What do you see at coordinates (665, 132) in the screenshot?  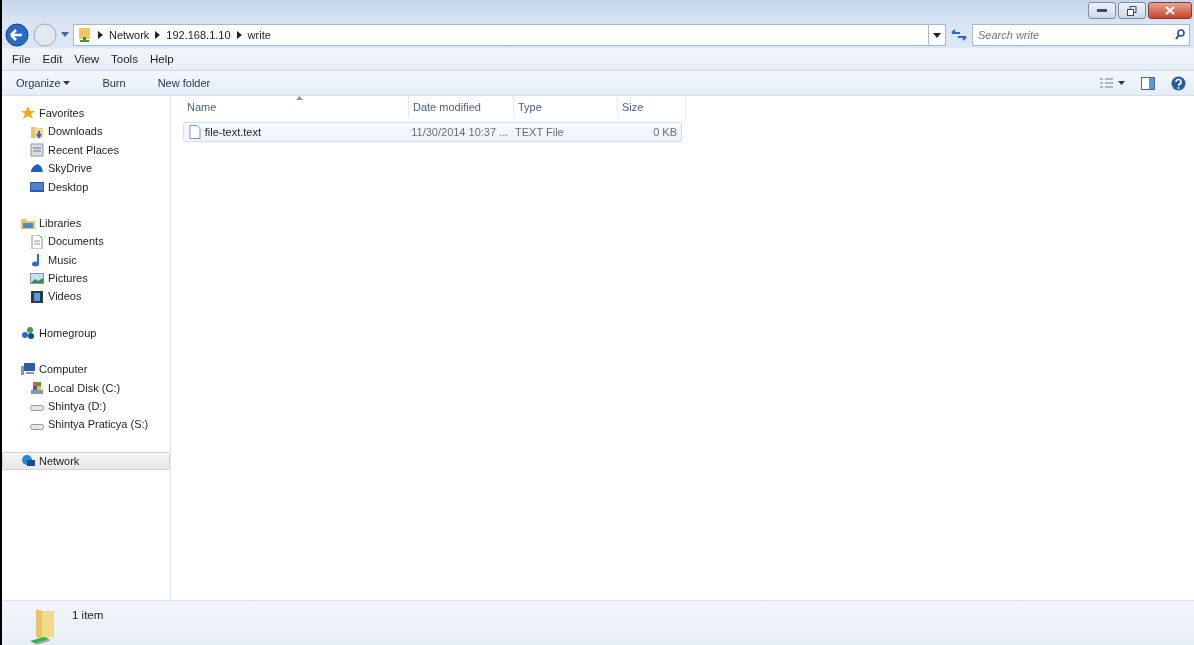 I see `table-cell-text: 0 KB` at bounding box center [665, 132].